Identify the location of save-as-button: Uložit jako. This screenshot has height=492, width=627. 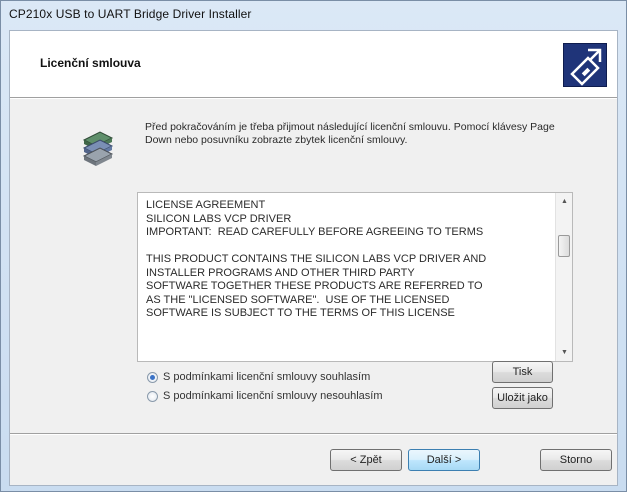
(522, 398).